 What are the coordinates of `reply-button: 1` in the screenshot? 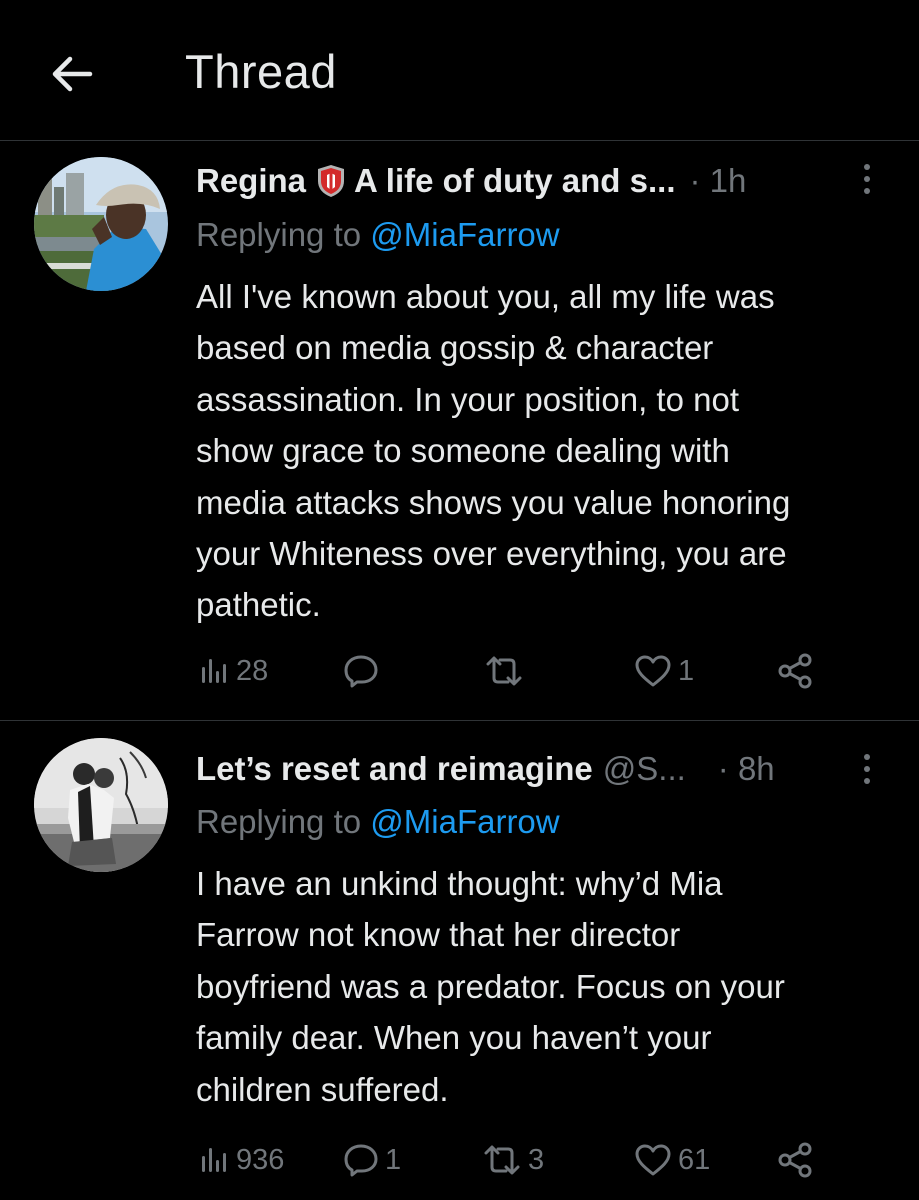 It's located at (372, 1160).